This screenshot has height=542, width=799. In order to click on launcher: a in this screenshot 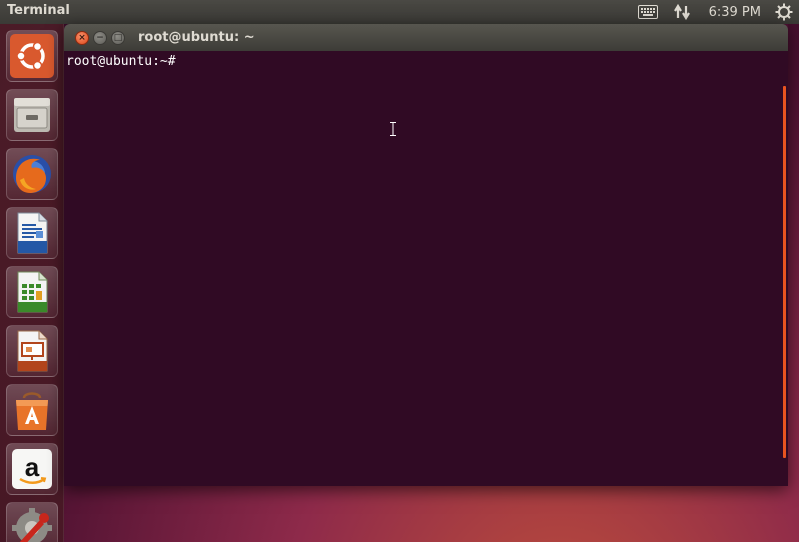, I will do `click(32, 283)`.